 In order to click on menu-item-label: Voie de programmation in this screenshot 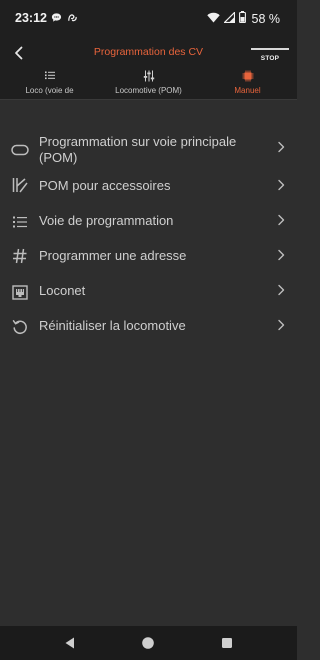, I will do `click(106, 220)`.